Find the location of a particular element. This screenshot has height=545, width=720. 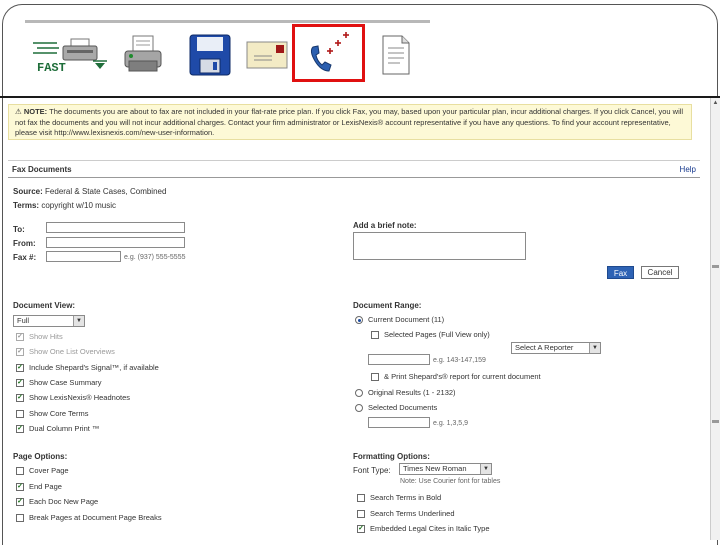

core-terms-checkbox is located at coordinates (20, 414).